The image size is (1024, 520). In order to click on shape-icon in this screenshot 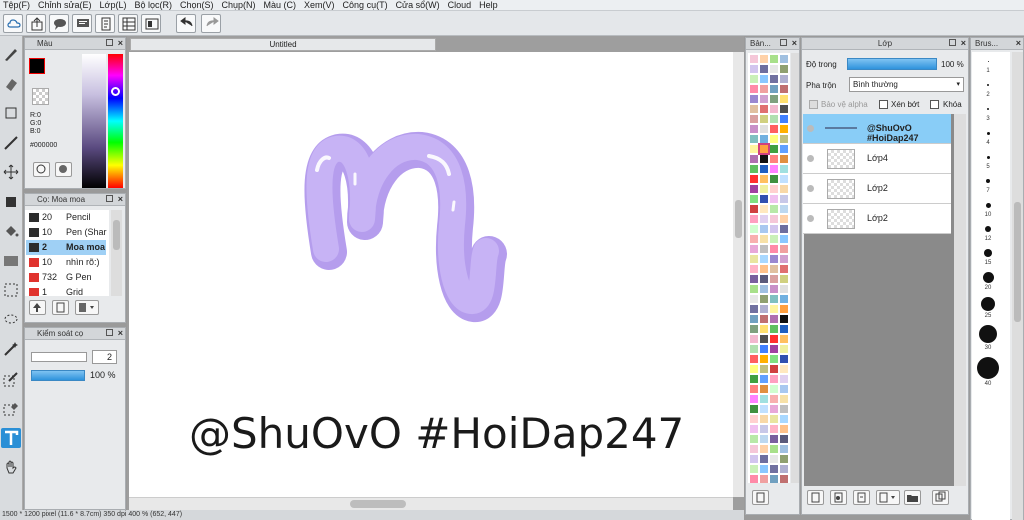, I will do `click(11, 113)`.